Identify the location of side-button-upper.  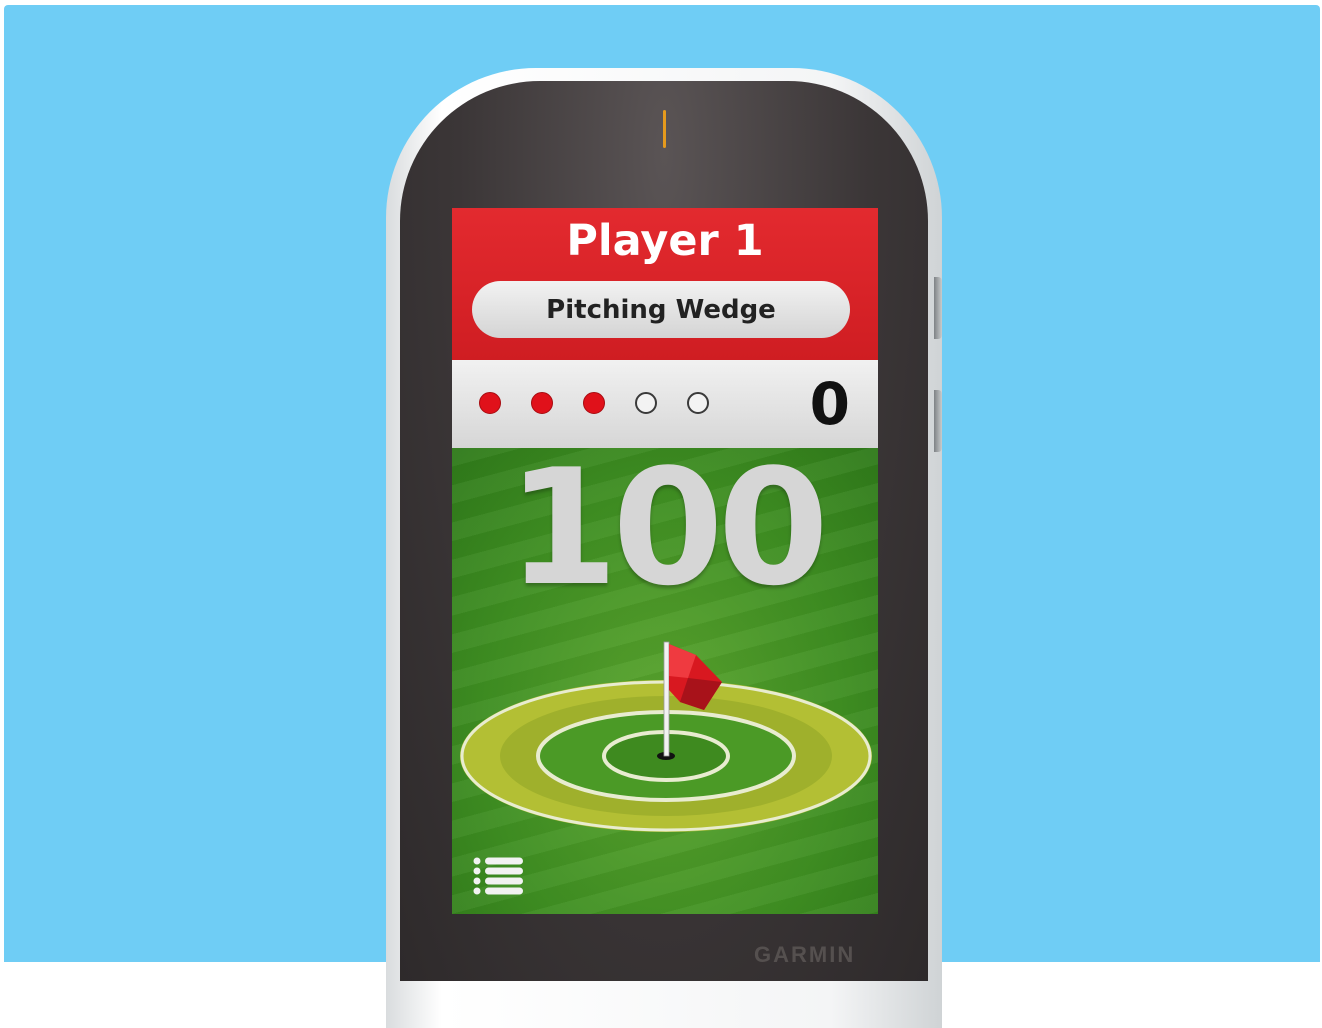
(938, 308).